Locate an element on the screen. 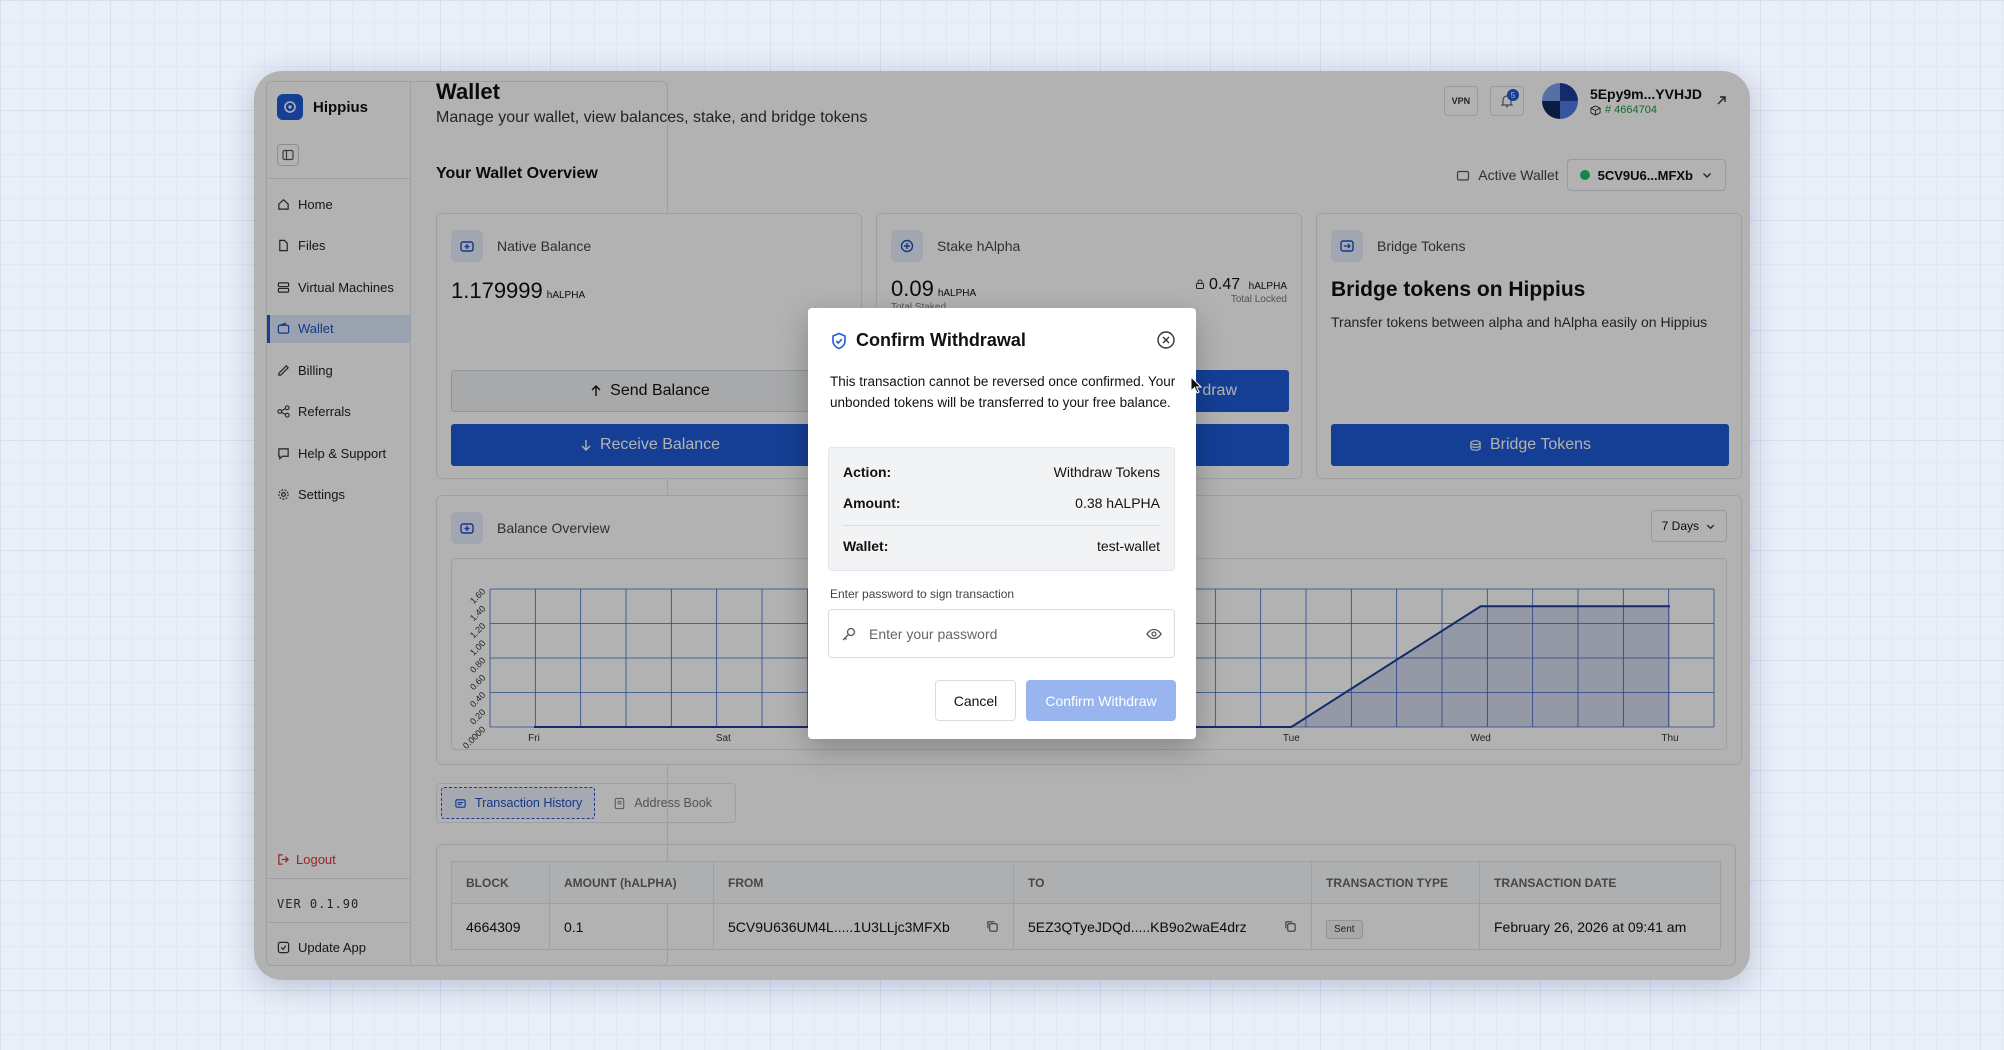 Image resolution: width=2004 pixels, height=1050 pixels. password-field-wrapper is located at coordinates (1001, 633).